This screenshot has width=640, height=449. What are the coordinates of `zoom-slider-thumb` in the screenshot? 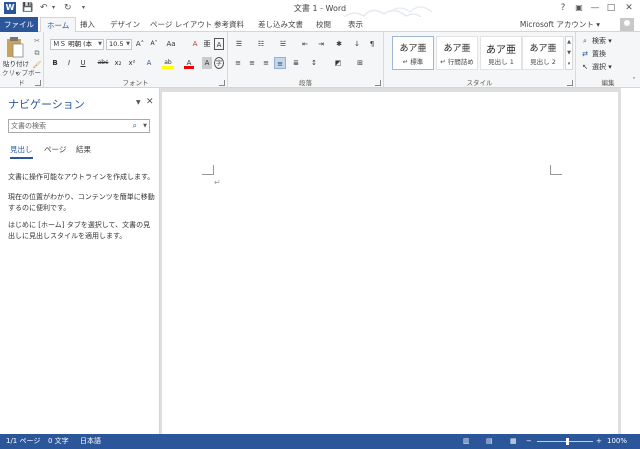 It's located at (567, 441).